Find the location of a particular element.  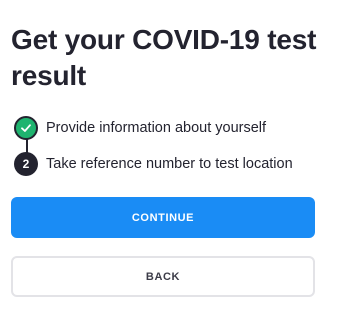

step-label: Provide information about yourself is located at coordinates (156, 128).